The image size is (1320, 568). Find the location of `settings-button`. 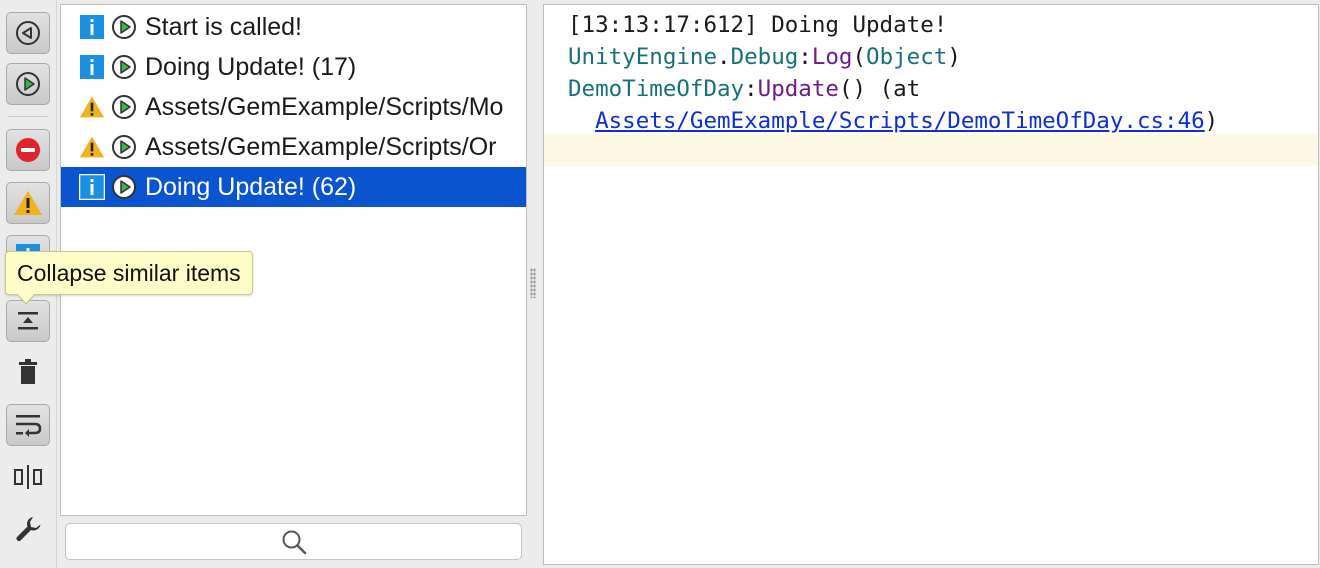

settings-button is located at coordinates (28, 529).